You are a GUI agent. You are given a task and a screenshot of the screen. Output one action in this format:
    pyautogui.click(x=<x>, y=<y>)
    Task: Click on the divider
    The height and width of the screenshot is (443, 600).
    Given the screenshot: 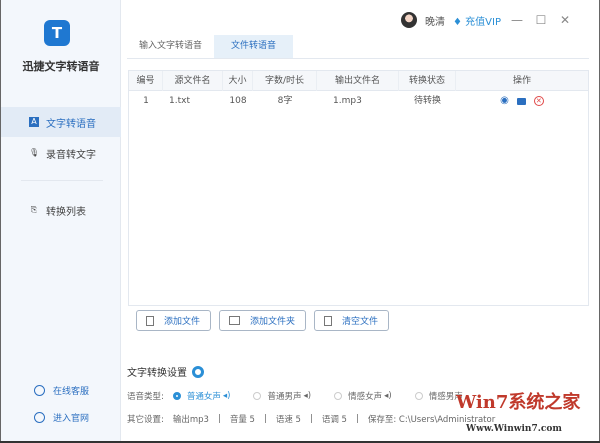 What is the action you would take?
    pyautogui.click(x=62, y=180)
    